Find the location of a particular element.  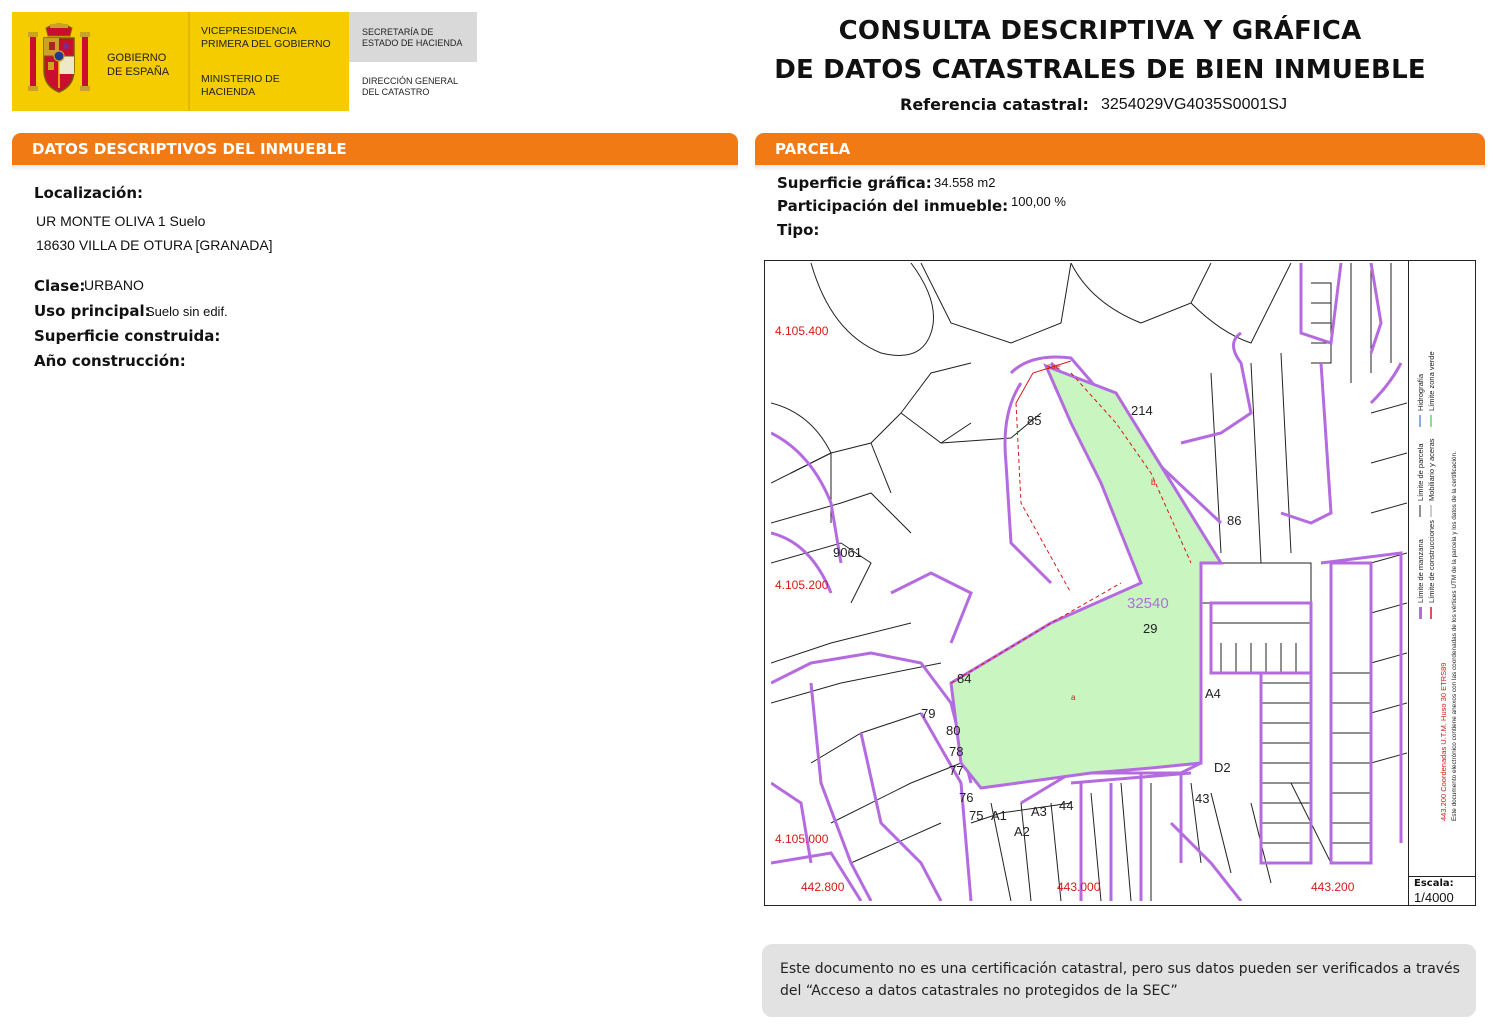

direccion-text: DIRECCIÓN GENERAL DEL CATASTRO is located at coordinates (410, 86).